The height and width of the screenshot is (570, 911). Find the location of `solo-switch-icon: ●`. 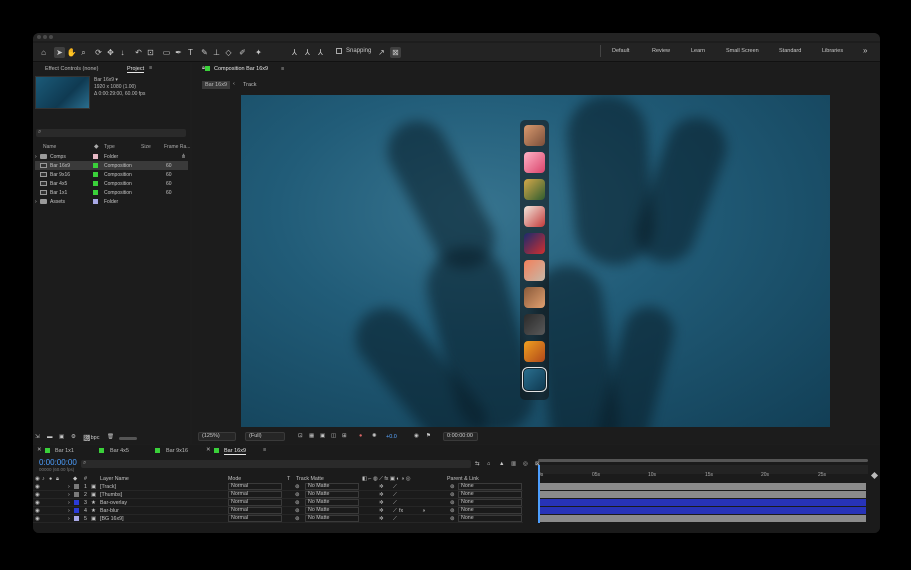

solo-switch-icon: ● is located at coordinates (50, 479).